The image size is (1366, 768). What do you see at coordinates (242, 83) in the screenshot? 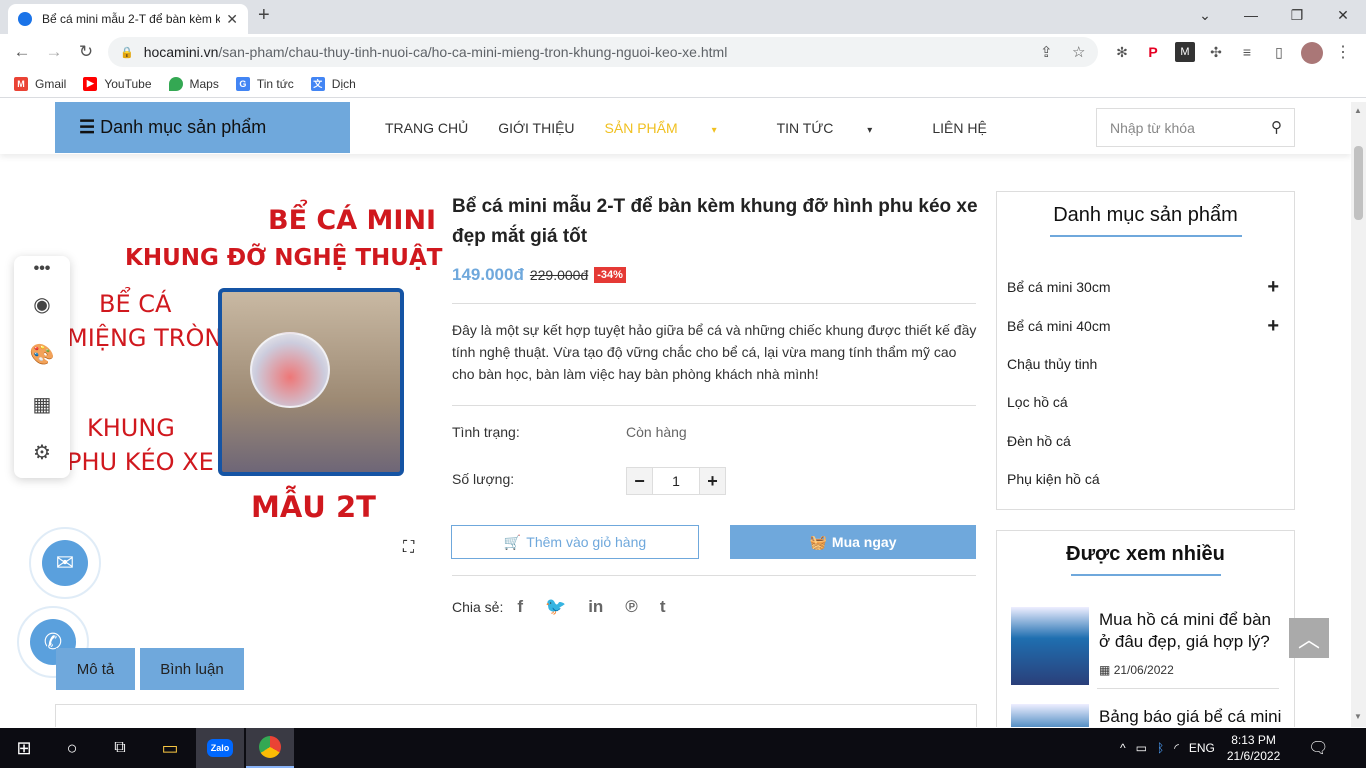
I see `news-icon: G` at bounding box center [242, 83].